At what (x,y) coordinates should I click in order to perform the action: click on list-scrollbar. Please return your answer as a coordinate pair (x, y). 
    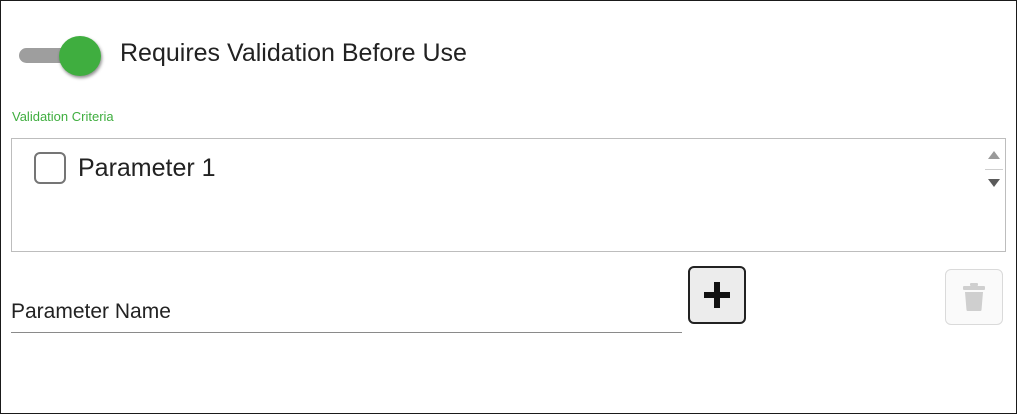
    Looking at the image, I should click on (994, 171).